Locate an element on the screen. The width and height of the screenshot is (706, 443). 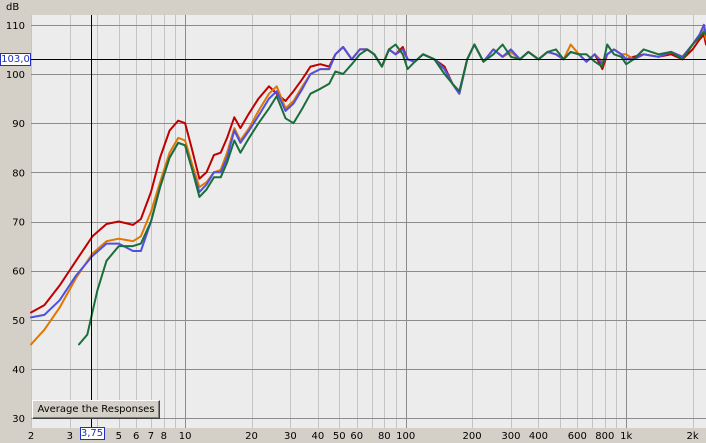
y-tick-label: 90 is located at coordinates (18, 124).